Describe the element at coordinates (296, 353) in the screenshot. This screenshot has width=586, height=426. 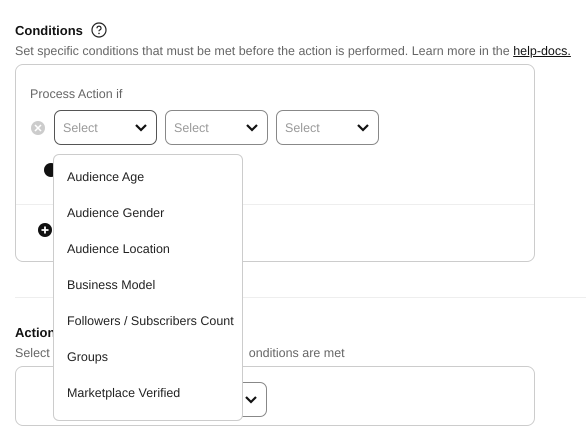
I see `section-description: onditions are met` at that location.